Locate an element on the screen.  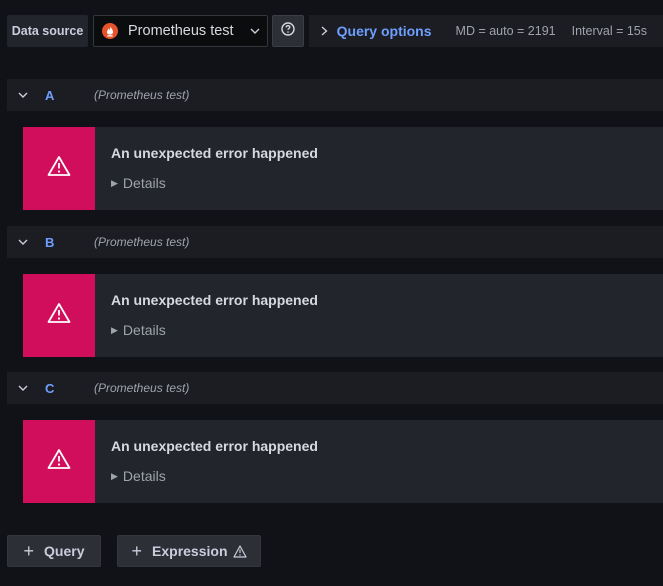
query-options-title: Query options is located at coordinates (384, 31).